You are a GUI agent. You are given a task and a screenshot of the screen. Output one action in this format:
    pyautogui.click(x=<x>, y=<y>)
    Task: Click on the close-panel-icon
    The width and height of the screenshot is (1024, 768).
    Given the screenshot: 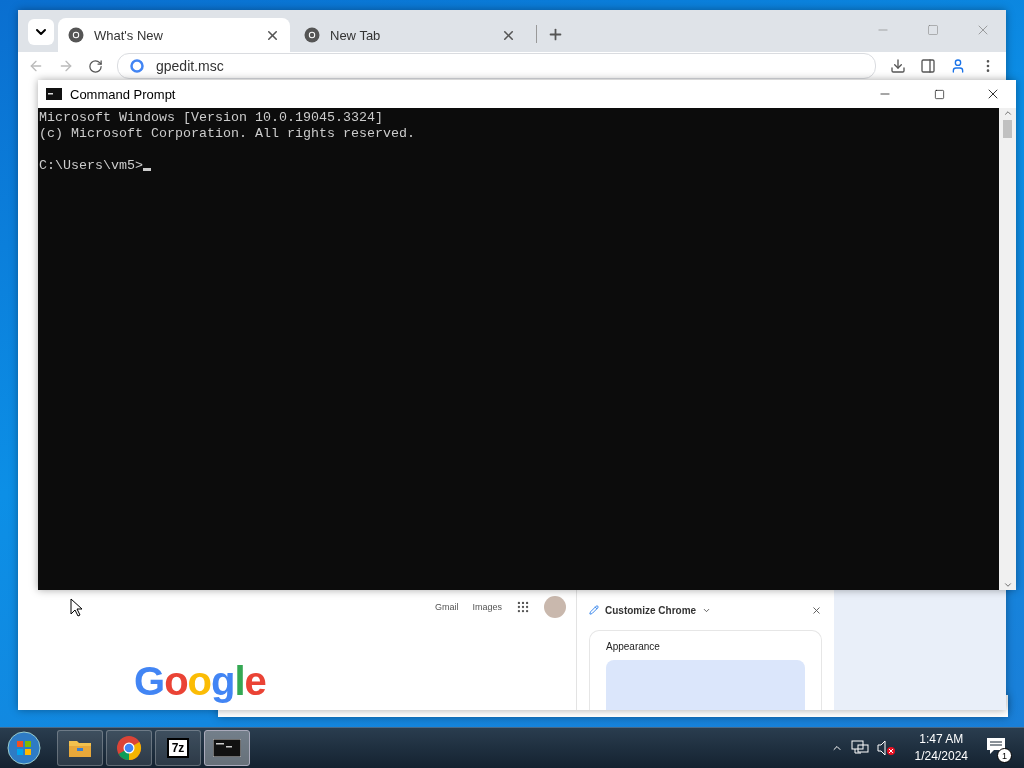 What is the action you would take?
    pyautogui.click(x=816, y=610)
    